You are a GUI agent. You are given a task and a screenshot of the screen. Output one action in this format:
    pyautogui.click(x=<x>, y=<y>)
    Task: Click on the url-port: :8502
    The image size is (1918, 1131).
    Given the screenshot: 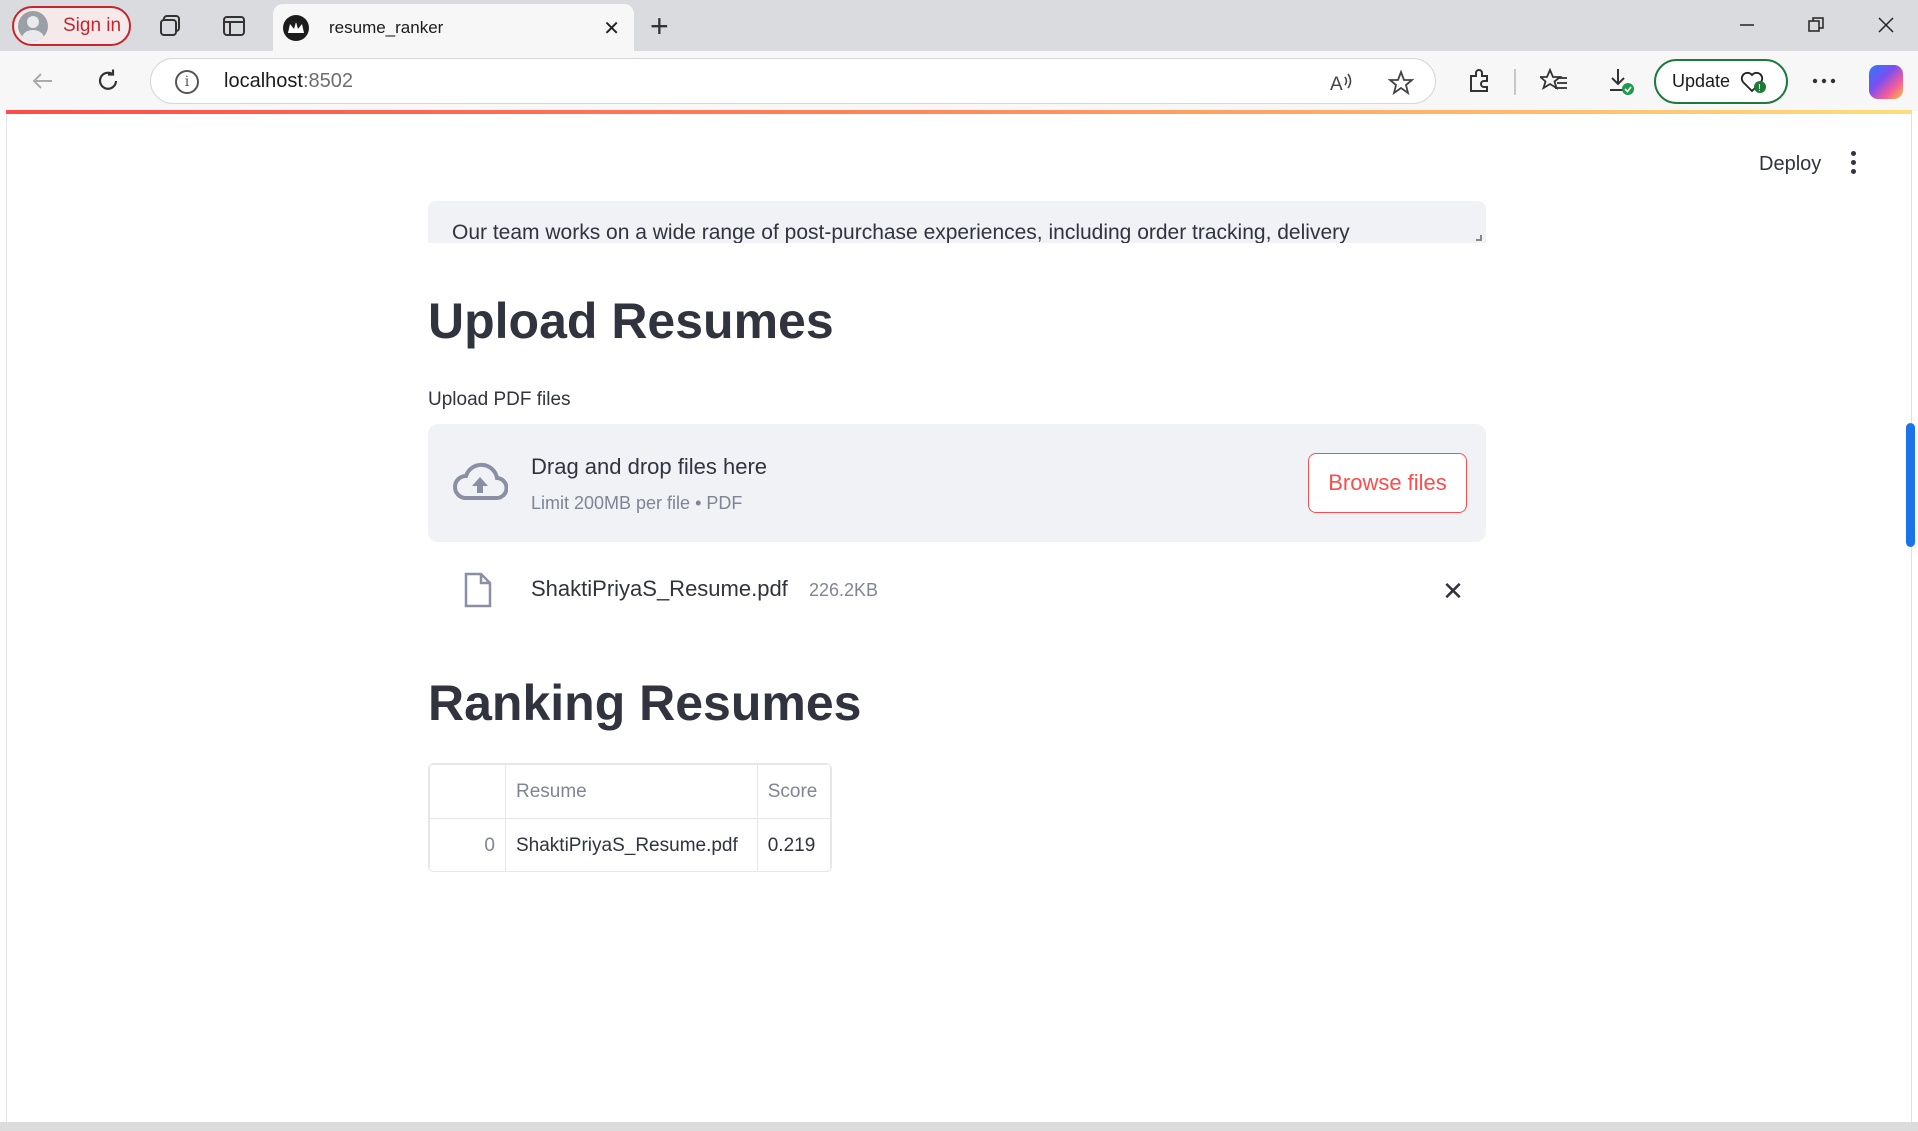 What is the action you would take?
    pyautogui.click(x=327, y=81)
    